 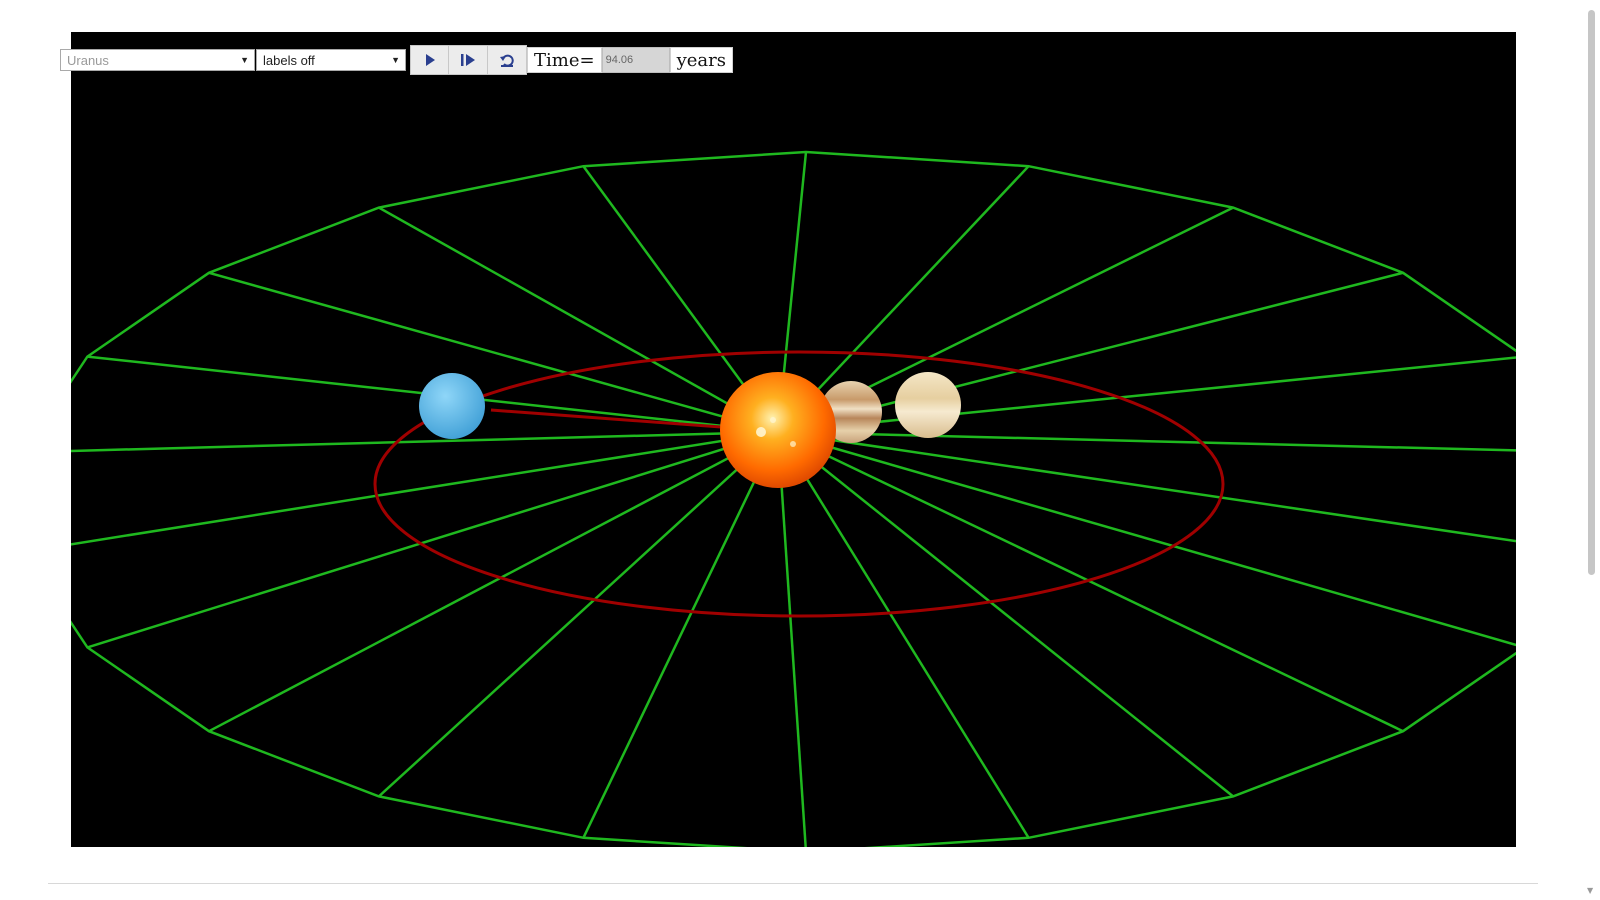 I want to click on page-divider, so click(x=793, y=883).